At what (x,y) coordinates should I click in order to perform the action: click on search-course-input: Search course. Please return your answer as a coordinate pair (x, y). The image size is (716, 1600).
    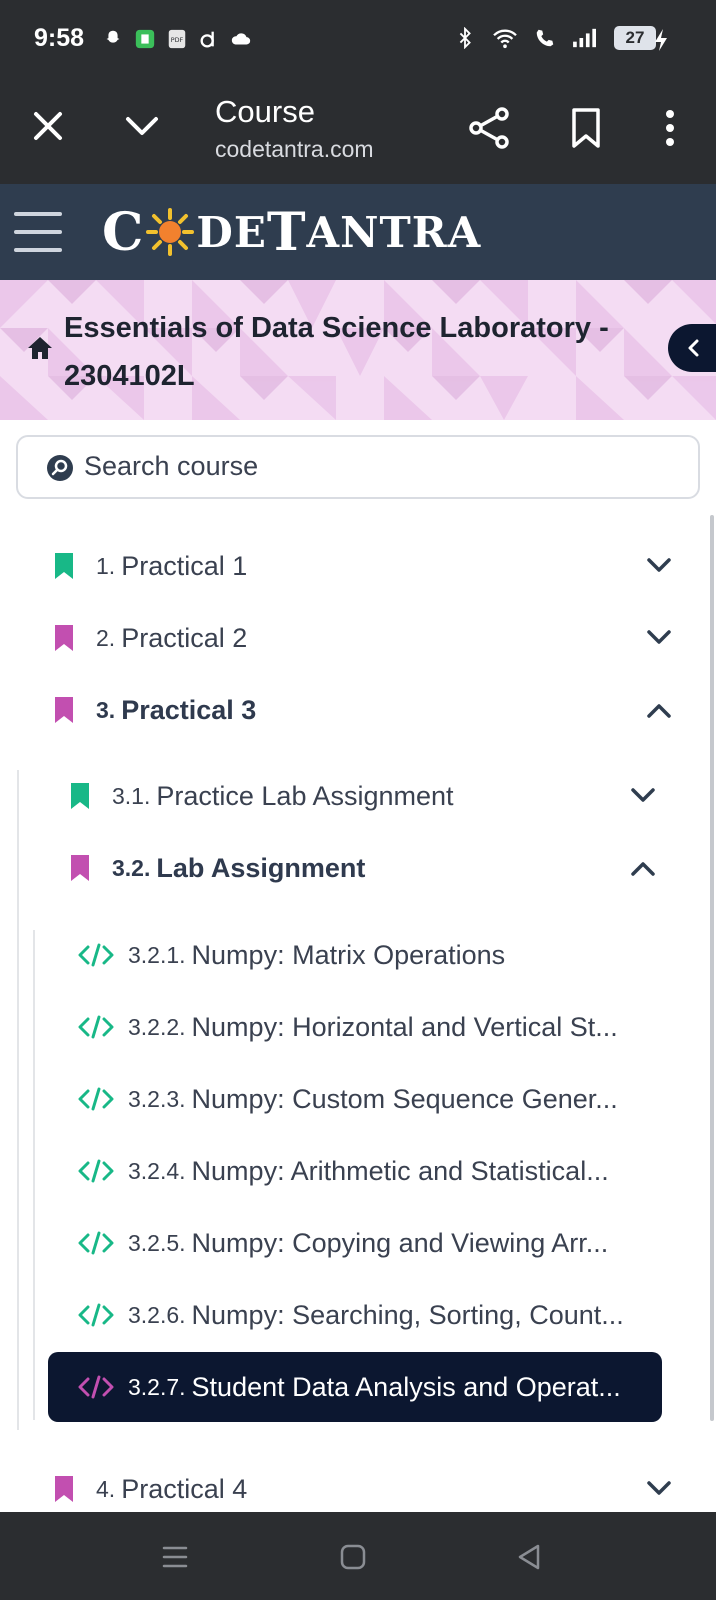
    Looking at the image, I should click on (358, 467).